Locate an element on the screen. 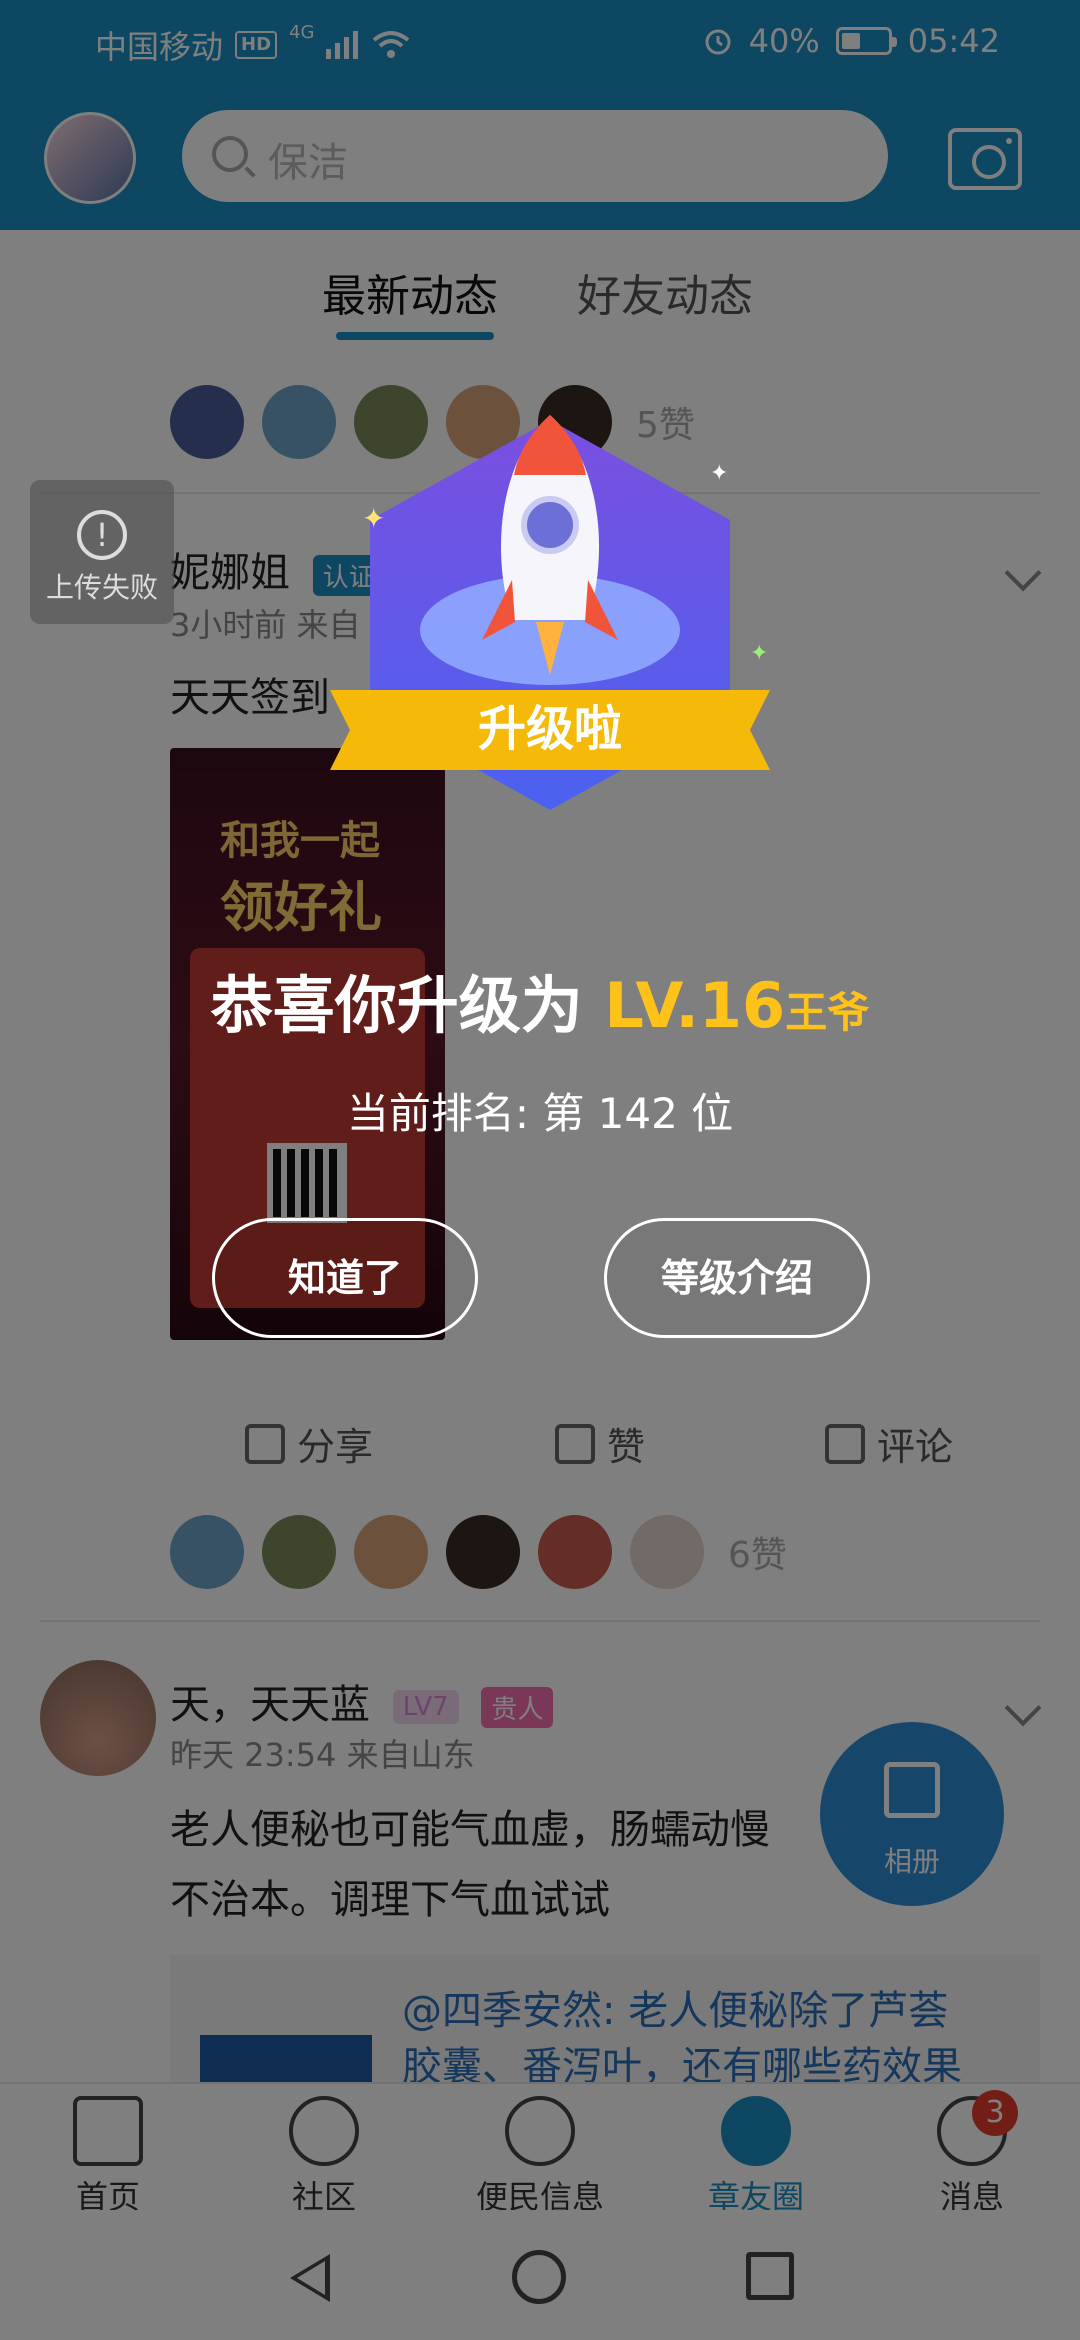 This screenshot has height=2340, width=1080. toast-label: 上传失败 is located at coordinates (101, 587).